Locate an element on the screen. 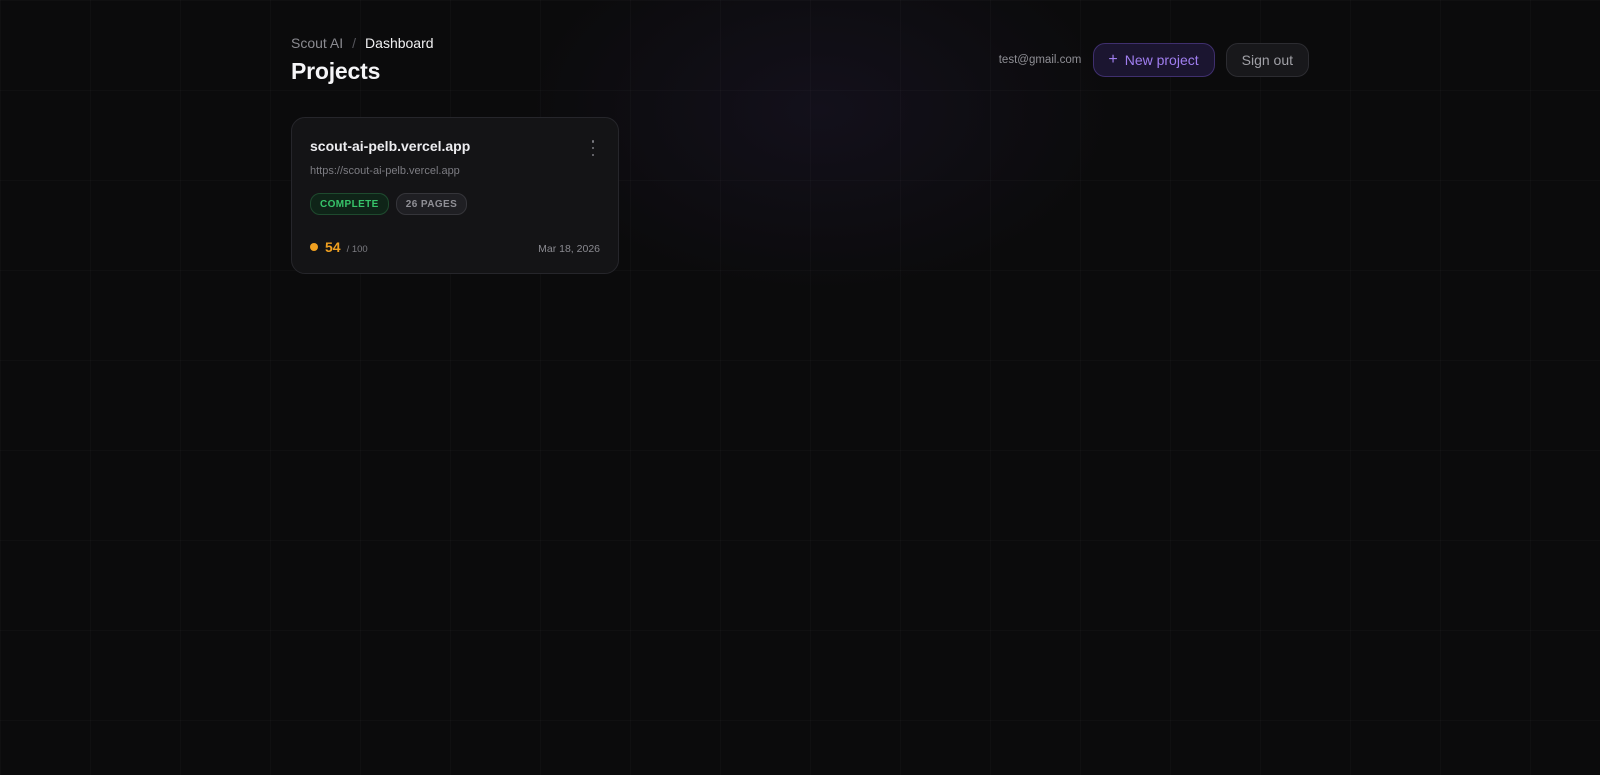 Image resolution: width=1600 pixels, height=775 pixels. plus-icon: + is located at coordinates (1113, 59).